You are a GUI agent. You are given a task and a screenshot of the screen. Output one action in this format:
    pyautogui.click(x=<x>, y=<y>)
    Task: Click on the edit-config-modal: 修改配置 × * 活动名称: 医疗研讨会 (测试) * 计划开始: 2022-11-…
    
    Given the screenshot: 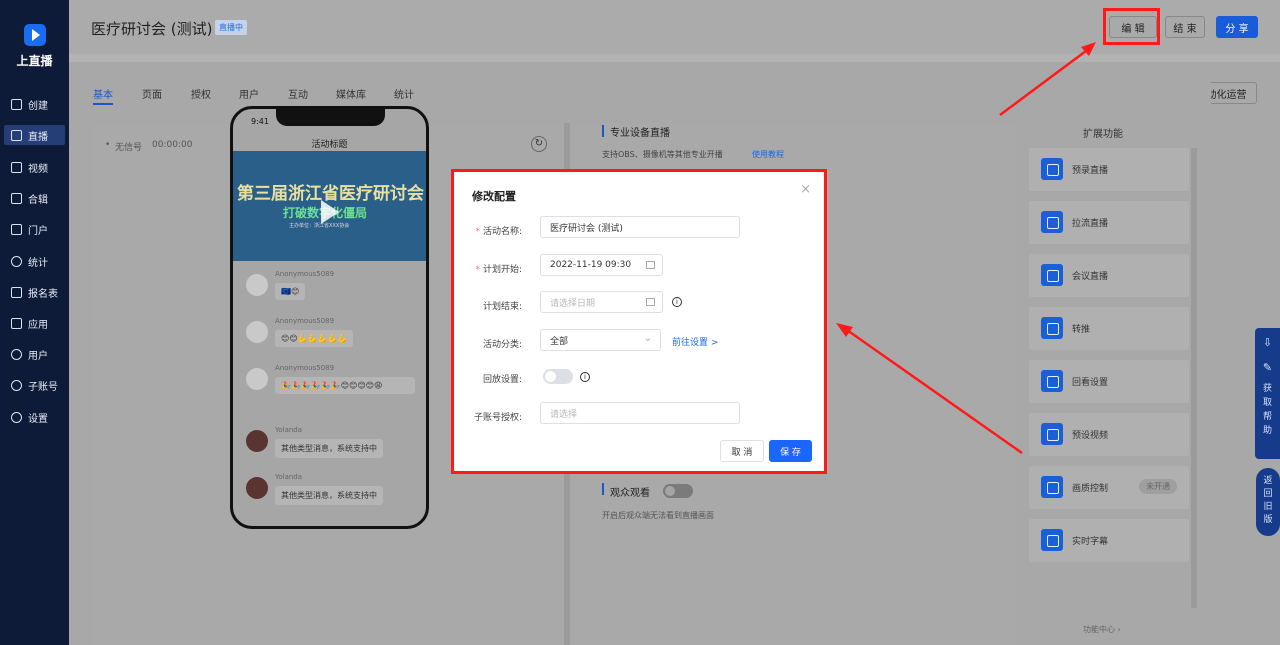 What is the action you would take?
    pyautogui.click(x=639, y=321)
    